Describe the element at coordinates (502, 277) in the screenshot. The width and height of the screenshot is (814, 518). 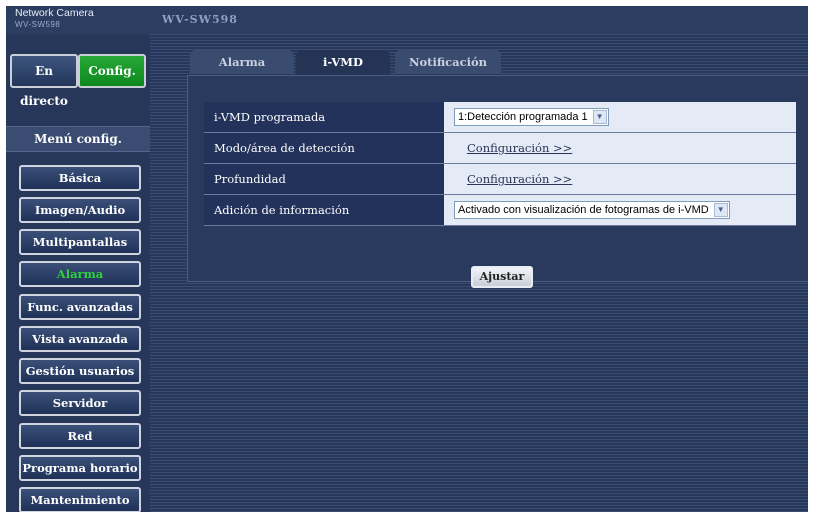
I see `apply-button: Ajustar` at that location.